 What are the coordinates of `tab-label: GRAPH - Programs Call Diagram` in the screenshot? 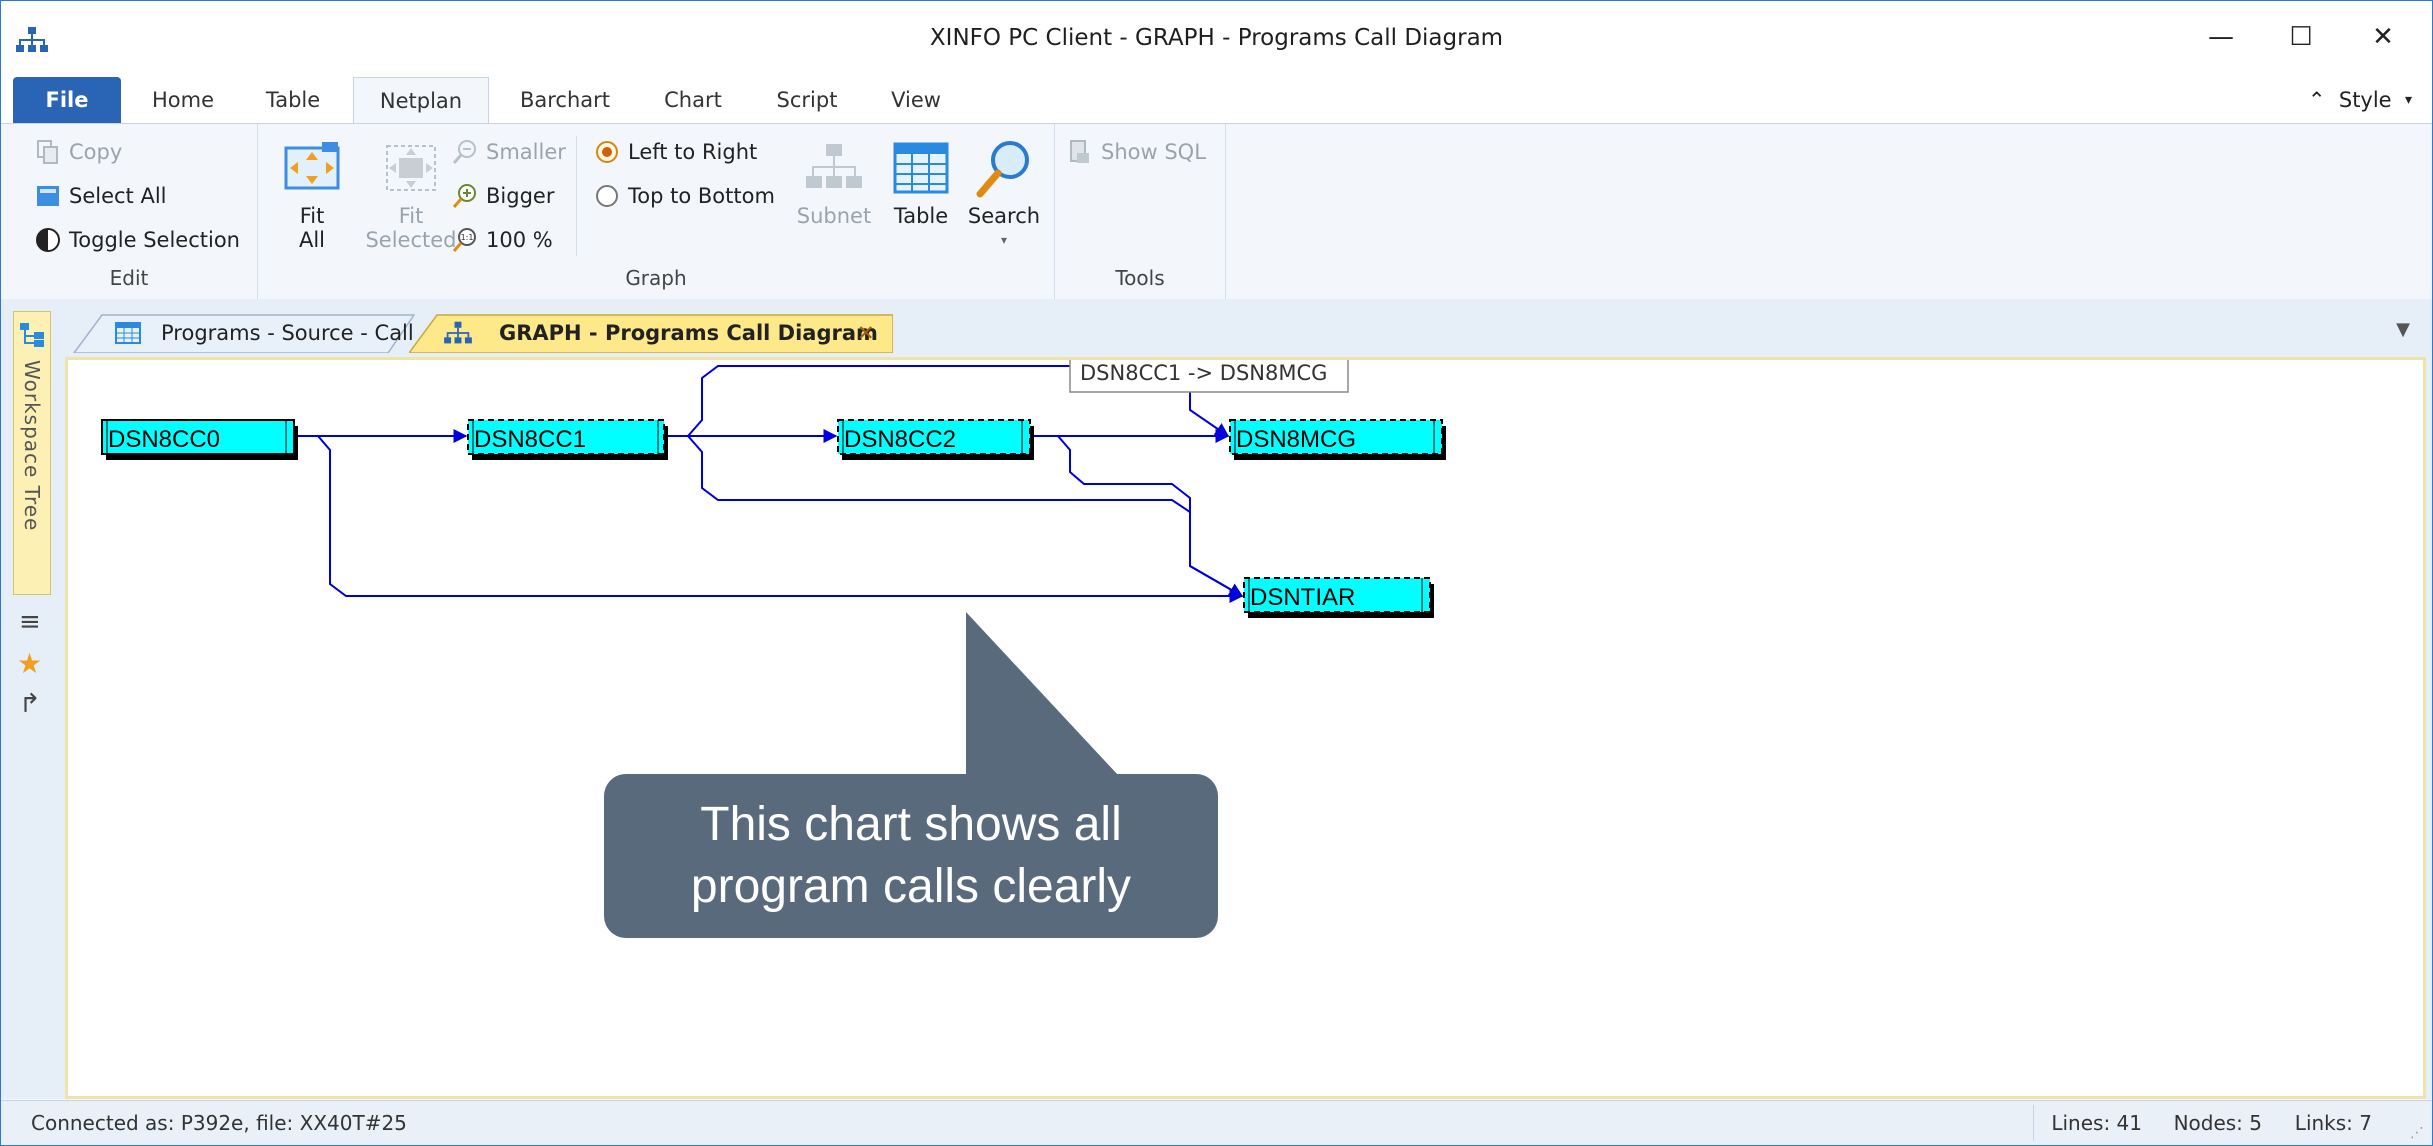 It's located at (688, 333).